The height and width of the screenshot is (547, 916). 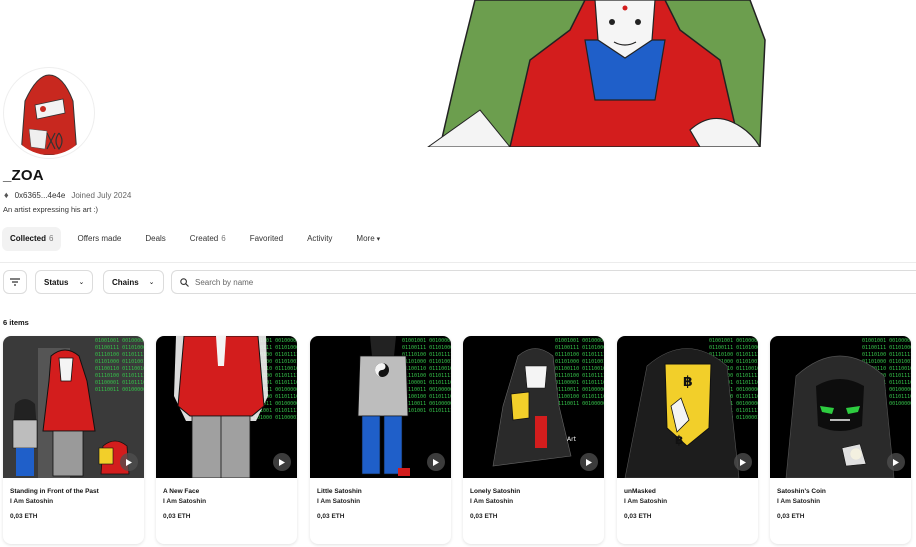 I want to click on tab-label: Activity, so click(x=320, y=238).